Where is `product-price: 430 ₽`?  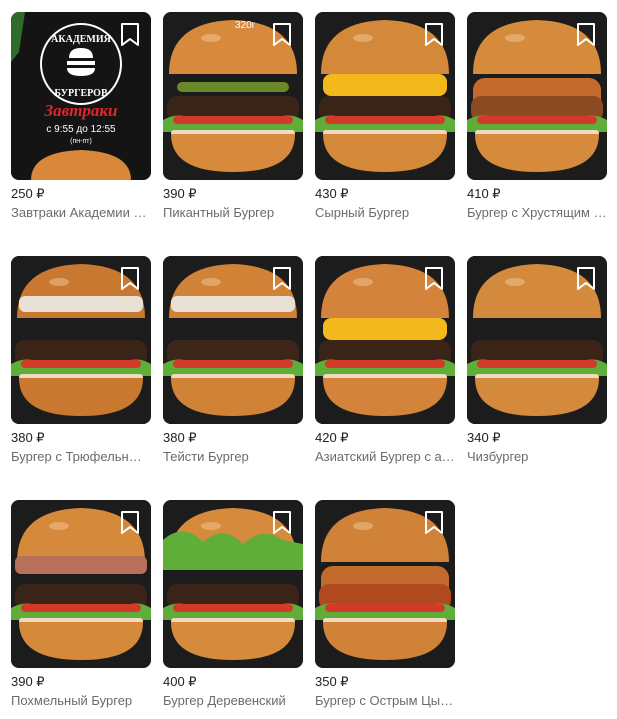
product-price: 430 ₽ is located at coordinates (332, 193).